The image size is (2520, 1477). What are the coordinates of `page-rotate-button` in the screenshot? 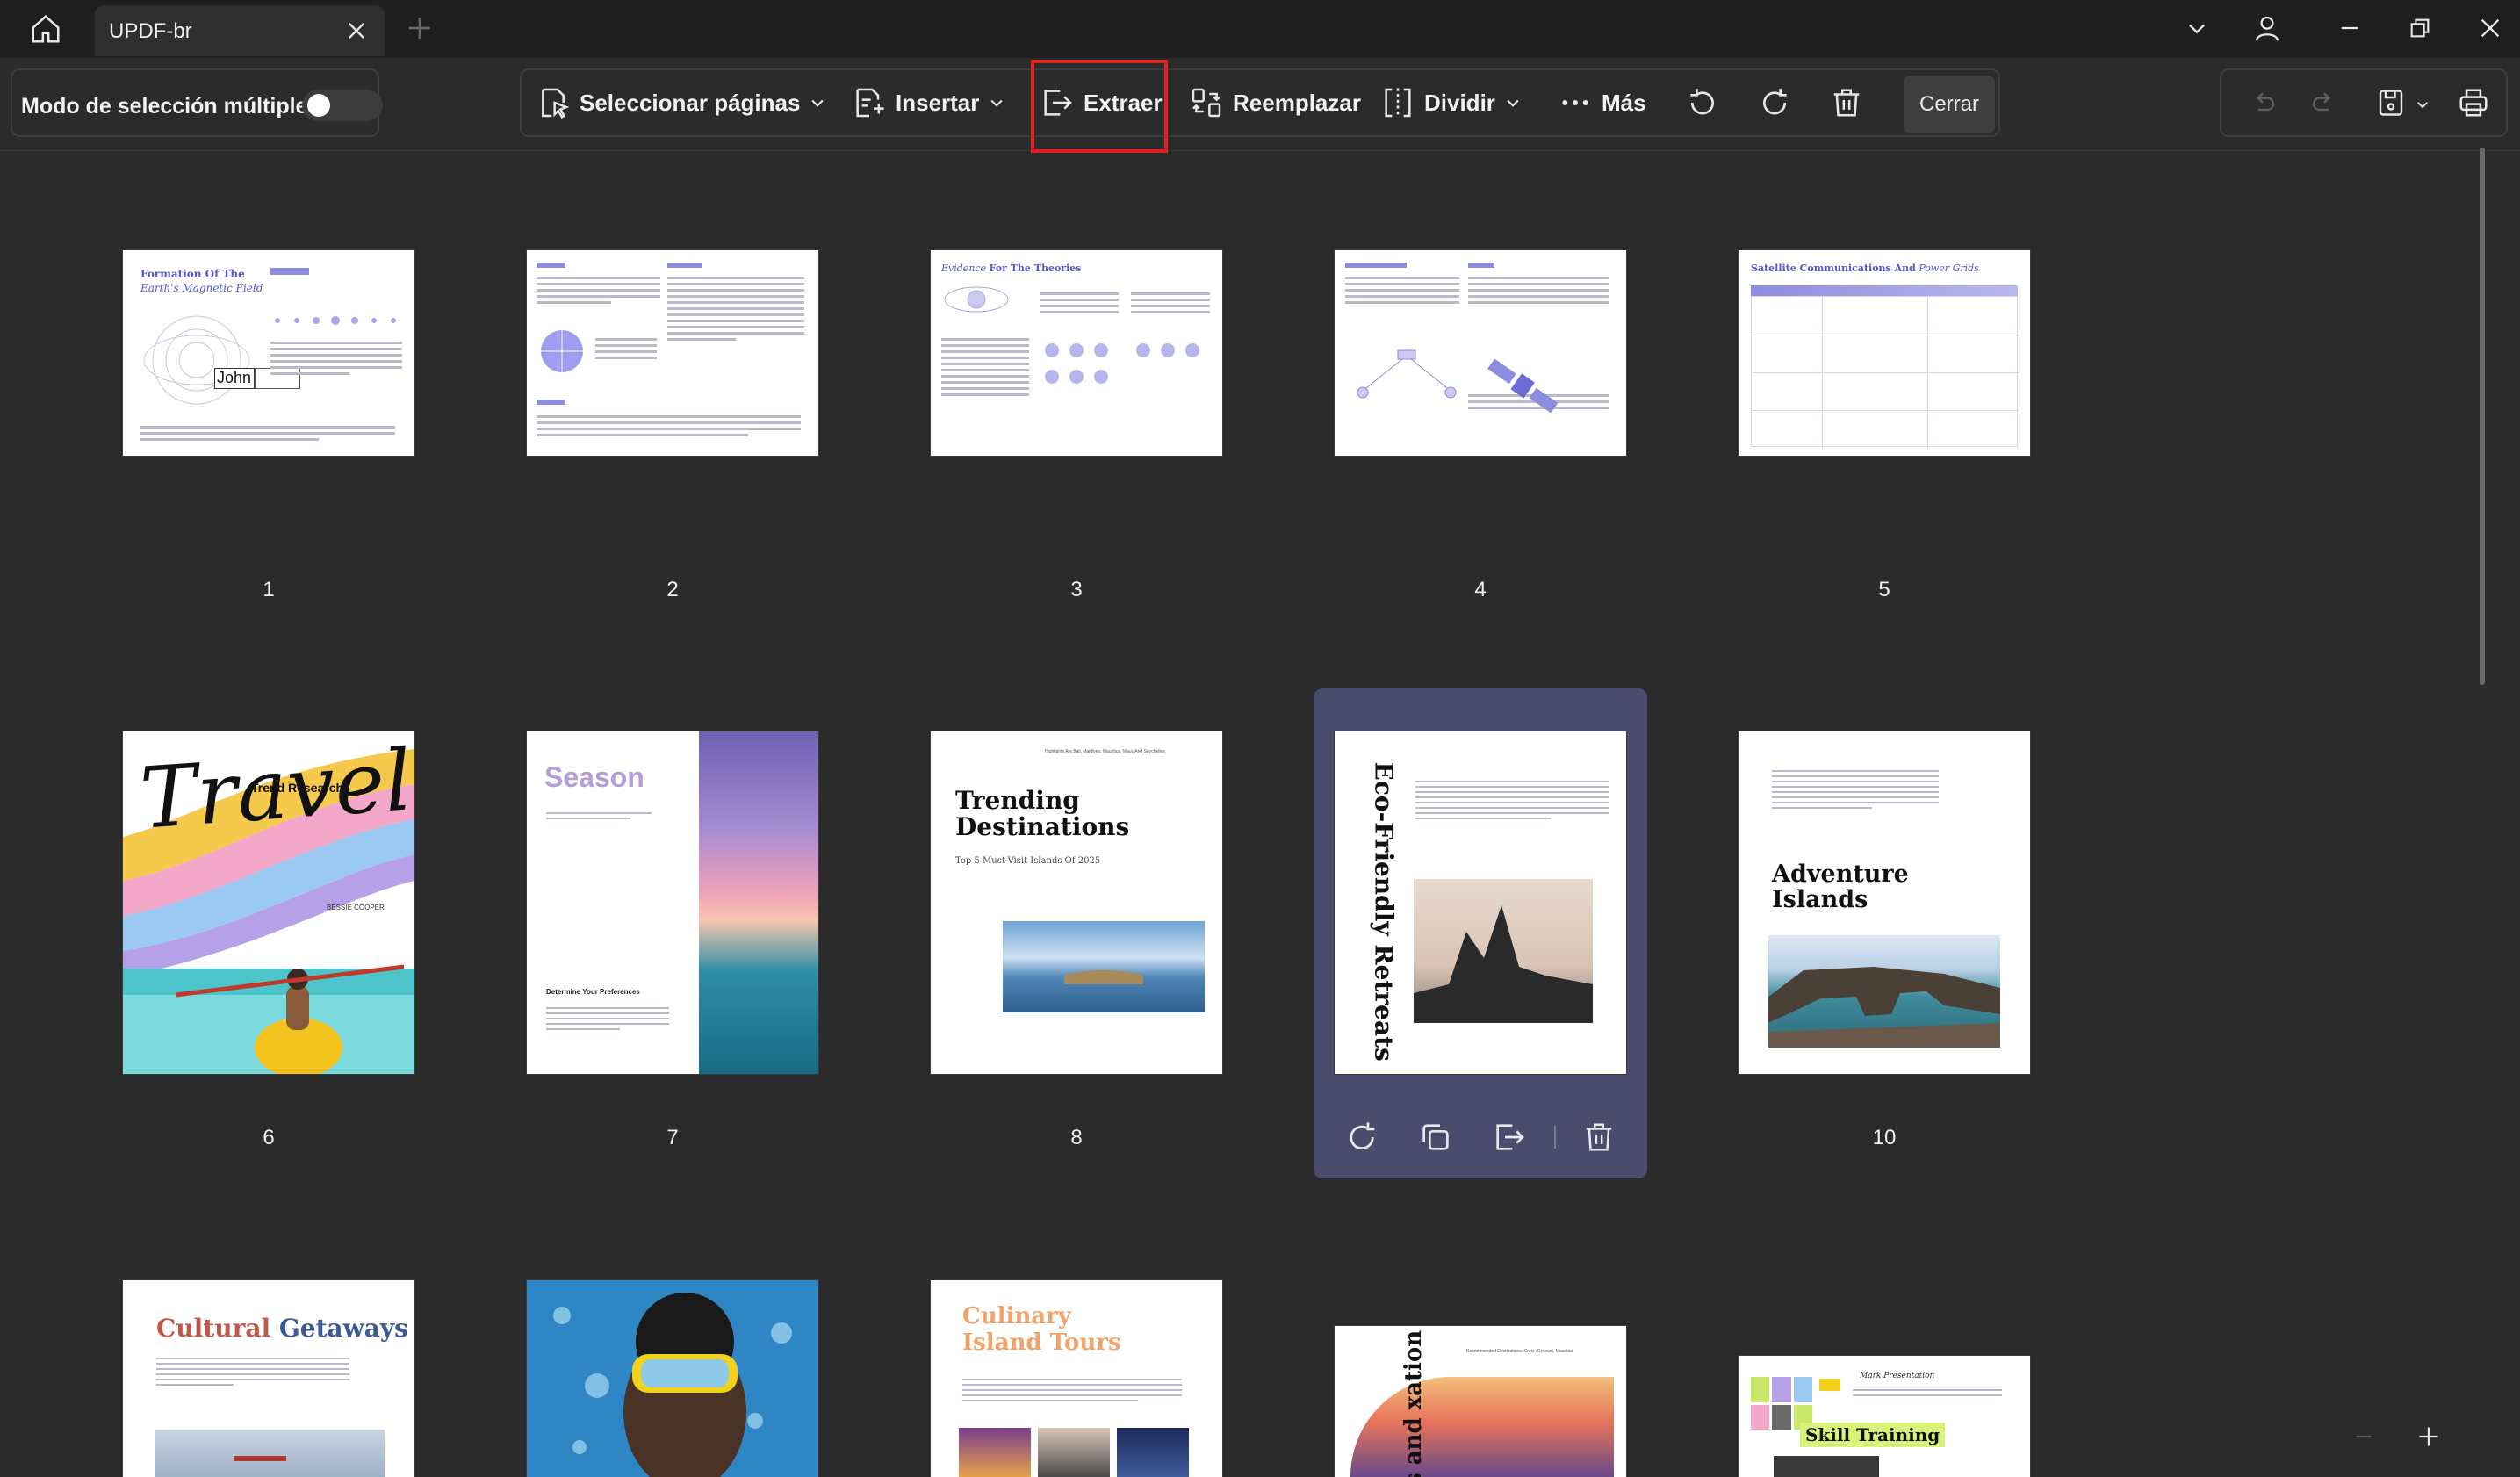 It's located at (1362, 1137).